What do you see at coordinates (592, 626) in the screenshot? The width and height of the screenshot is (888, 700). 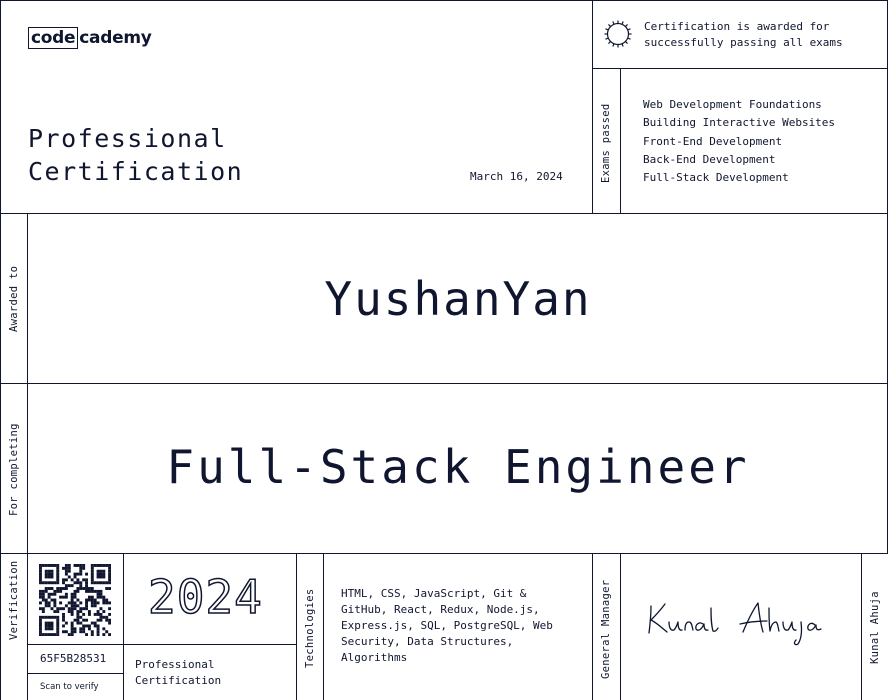 I see `divider-tech-right` at bounding box center [592, 626].